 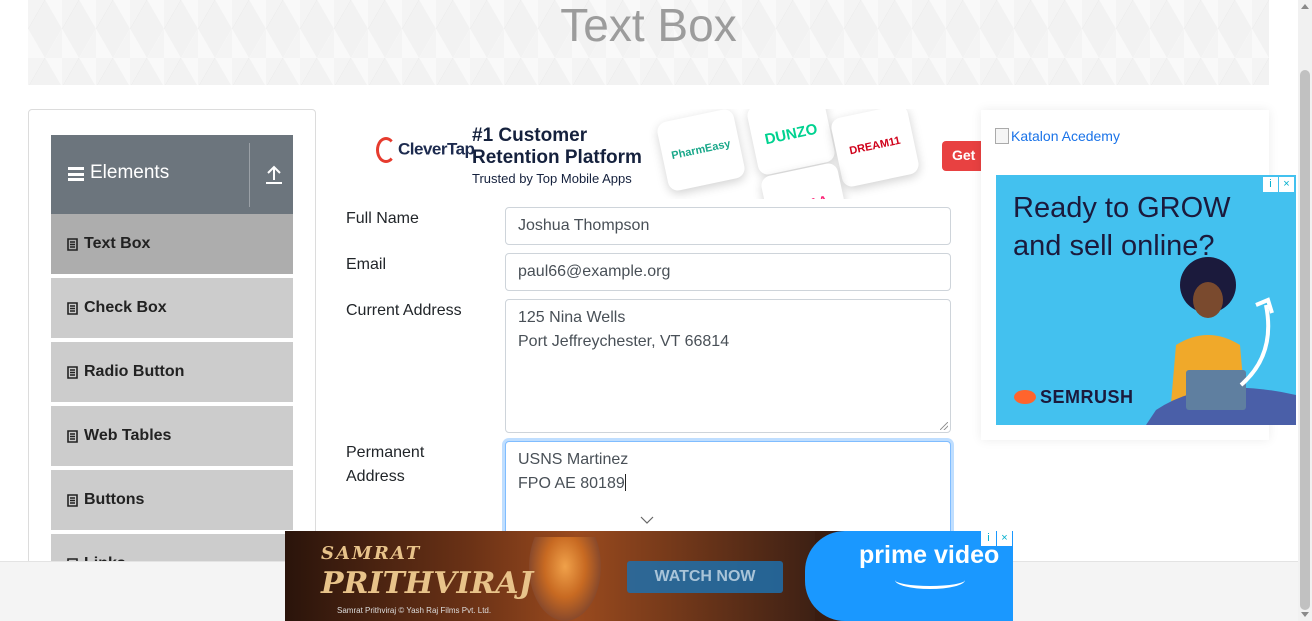 I want to click on full-name-label: Full Name, so click(x=382, y=218).